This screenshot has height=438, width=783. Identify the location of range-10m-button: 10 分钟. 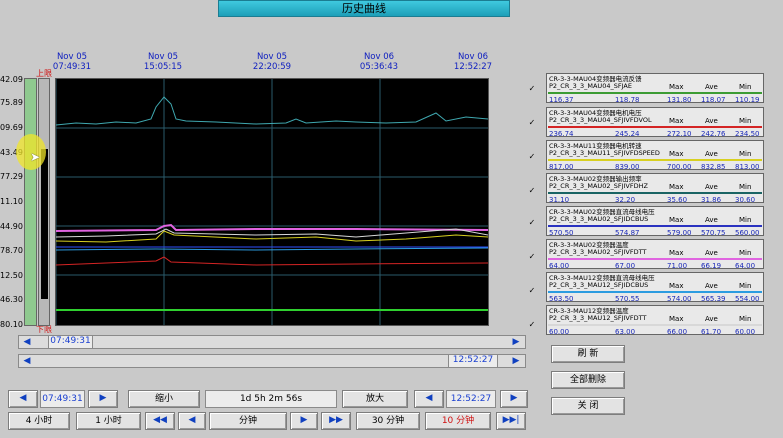
(458, 421).